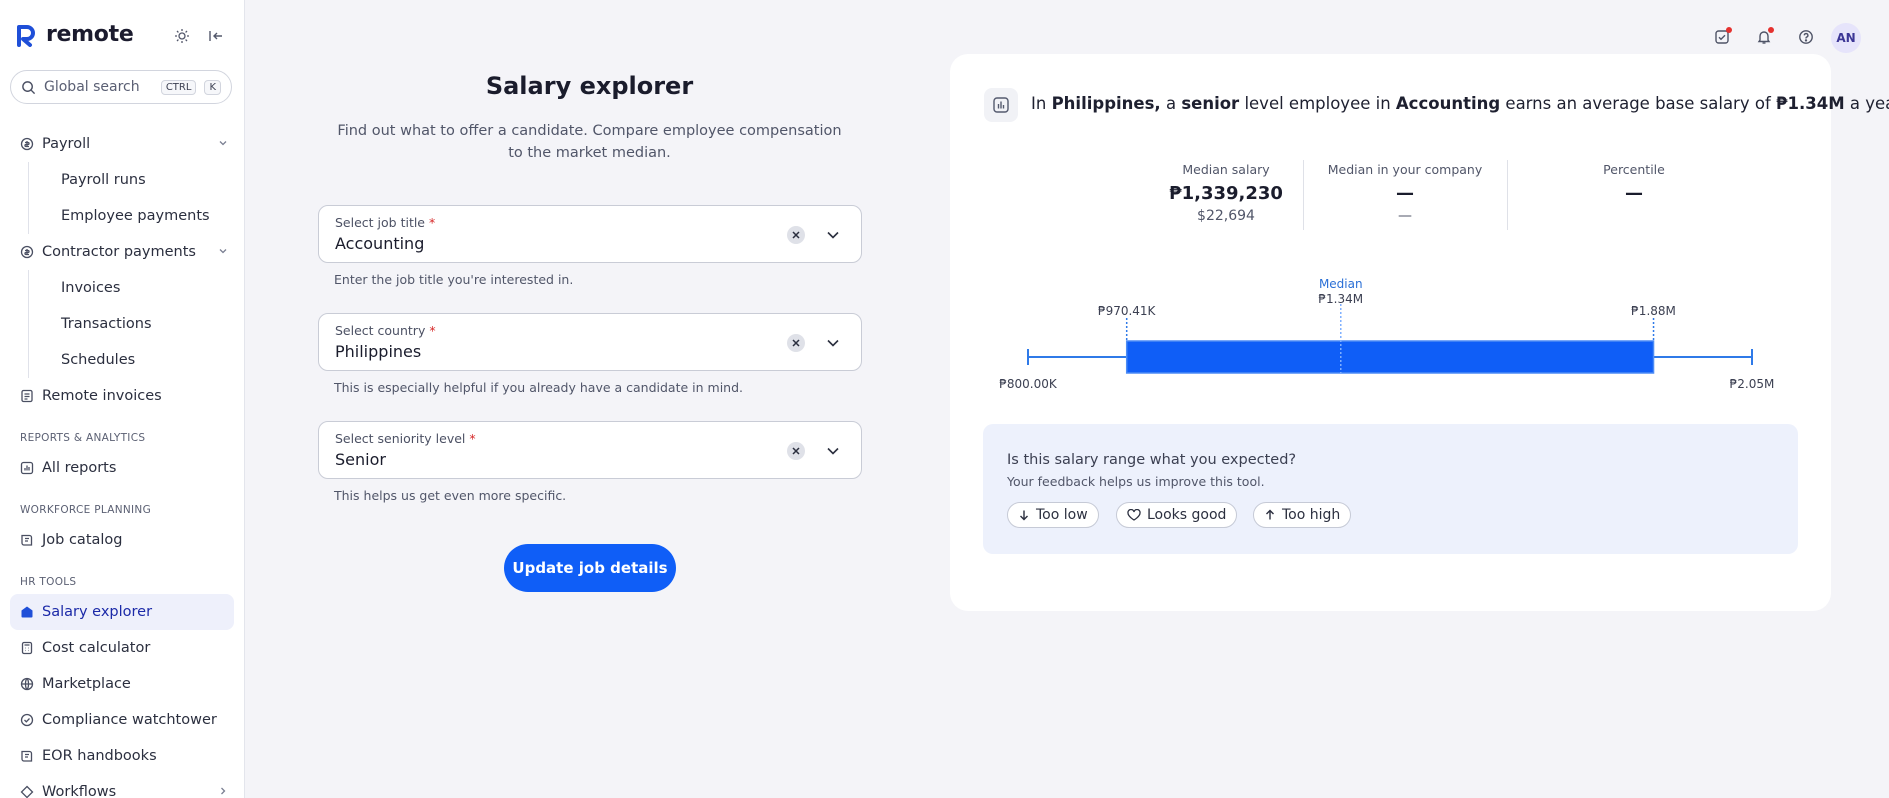 The height and width of the screenshot is (798, 1889). What do you see at coordinates (1448, 103) in the screenshot?
I see `summary-job: Accounting` at bounding box center [1448, 103].